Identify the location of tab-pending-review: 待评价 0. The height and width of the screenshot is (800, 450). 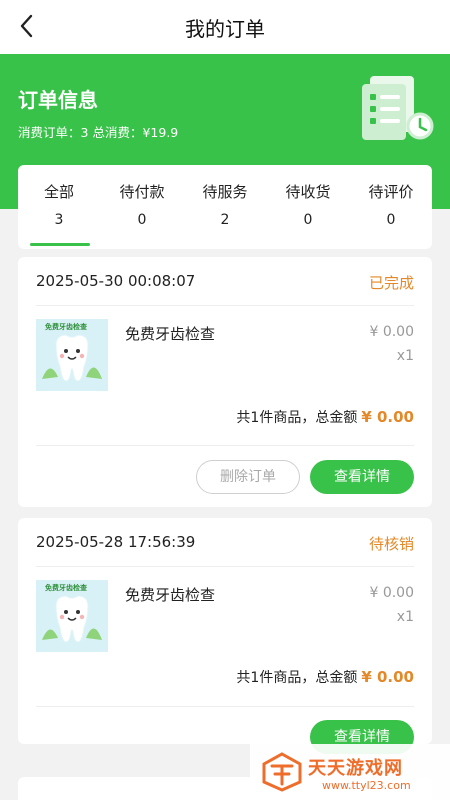
(391, 207).